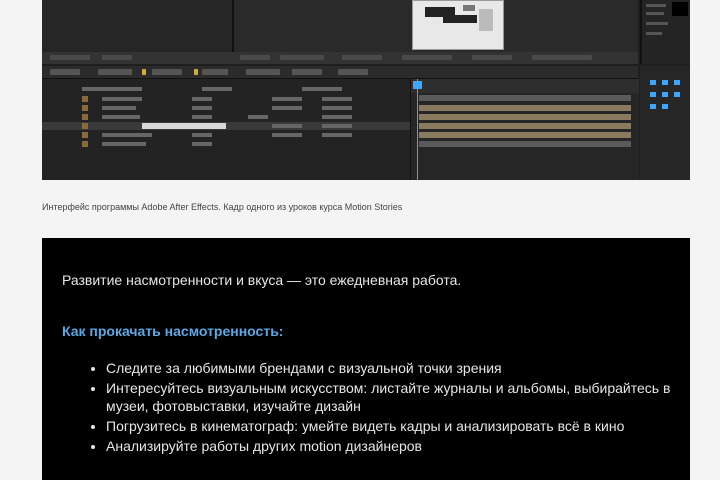 The width and height of the screenshot is (720, 480). I want to click on timeline-panel, so click(524, 129).